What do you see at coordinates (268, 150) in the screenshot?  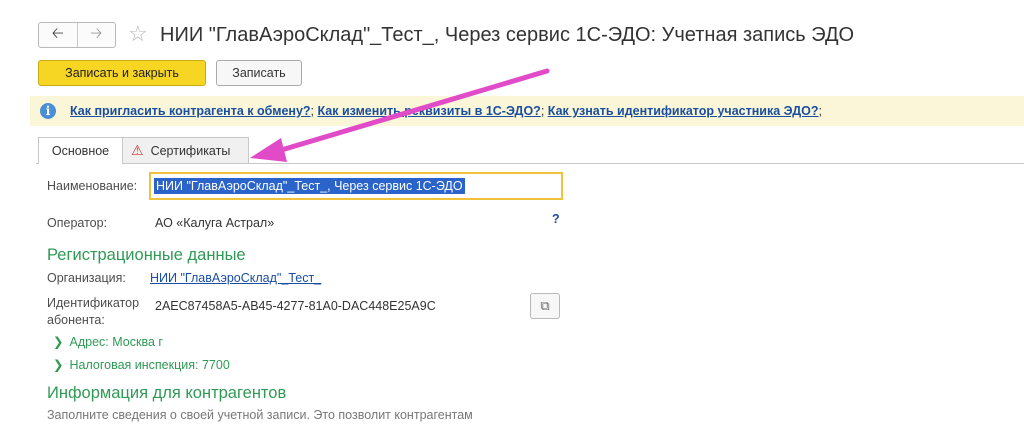 I see `annotation-arrow-head` at bounding box center [268, 150].